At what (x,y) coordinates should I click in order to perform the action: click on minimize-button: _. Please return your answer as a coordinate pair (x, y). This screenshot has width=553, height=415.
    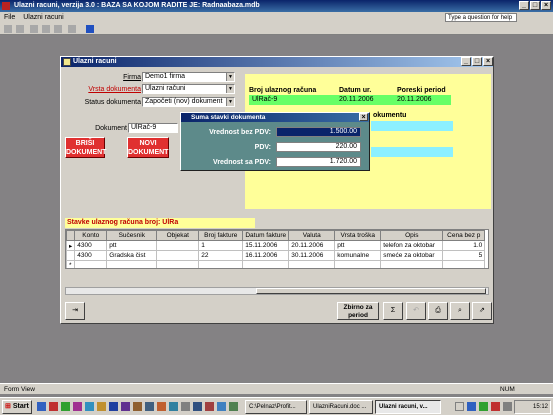
    Looking at the image, I should click on (524, 5).